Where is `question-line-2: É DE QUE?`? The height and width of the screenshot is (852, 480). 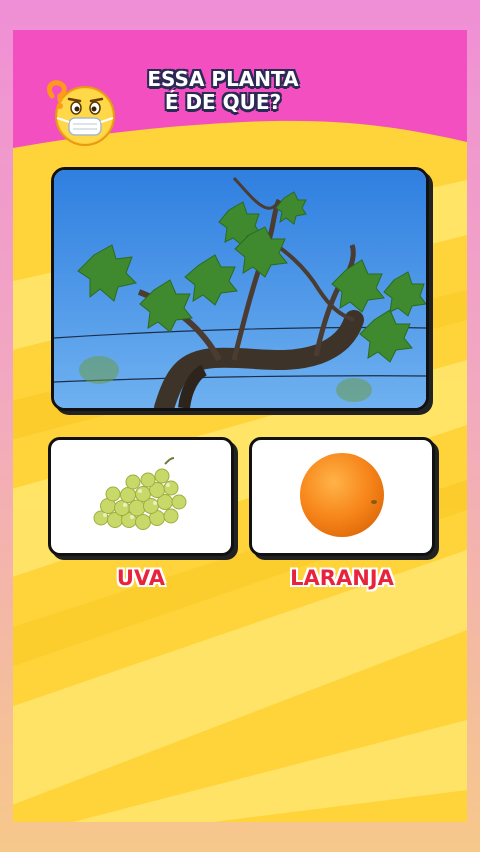 question-line-2: É DE QUE? is located at coordinates (223, 102).